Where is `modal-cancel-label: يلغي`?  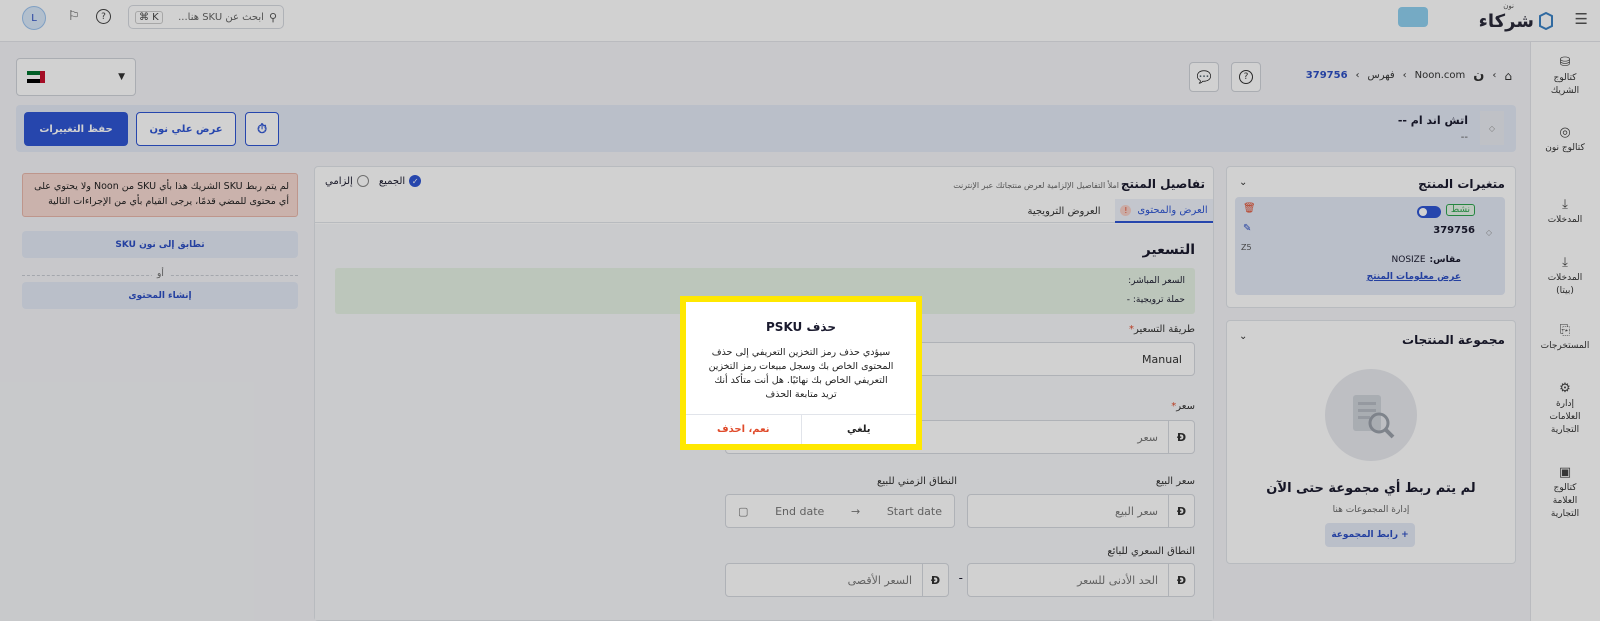
modal-cancel-label: يلغي is located at coordinates (858, 429).